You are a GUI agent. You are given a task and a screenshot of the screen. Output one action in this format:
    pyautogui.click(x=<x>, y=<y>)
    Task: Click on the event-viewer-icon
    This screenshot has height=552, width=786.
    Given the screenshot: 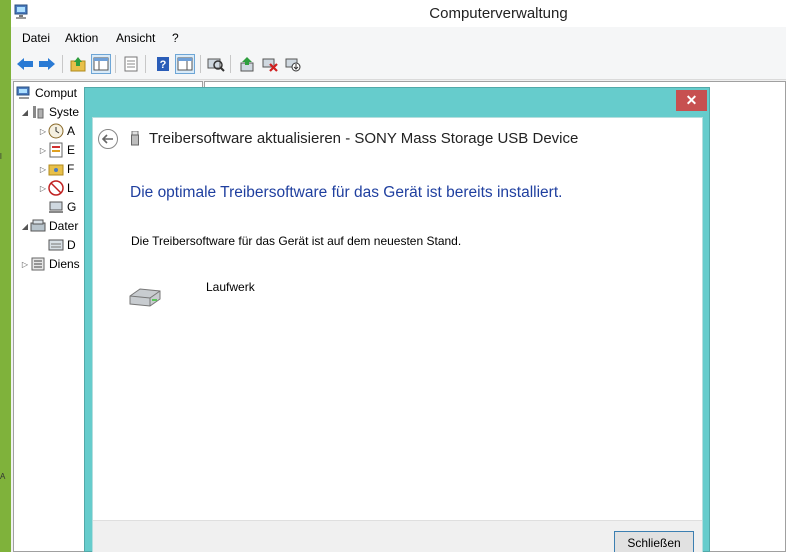 What is the action you would take?
    pyautogui.click(x=56, y=150)
    